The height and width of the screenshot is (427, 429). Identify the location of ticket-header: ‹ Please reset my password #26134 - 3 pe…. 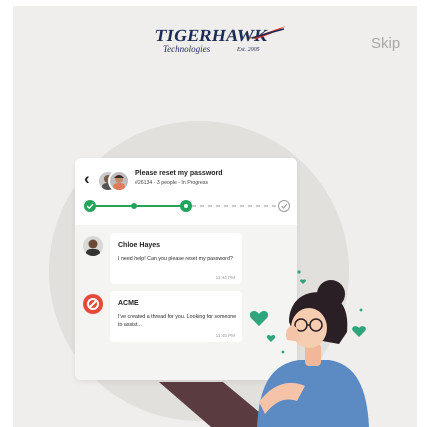
(186, 191).